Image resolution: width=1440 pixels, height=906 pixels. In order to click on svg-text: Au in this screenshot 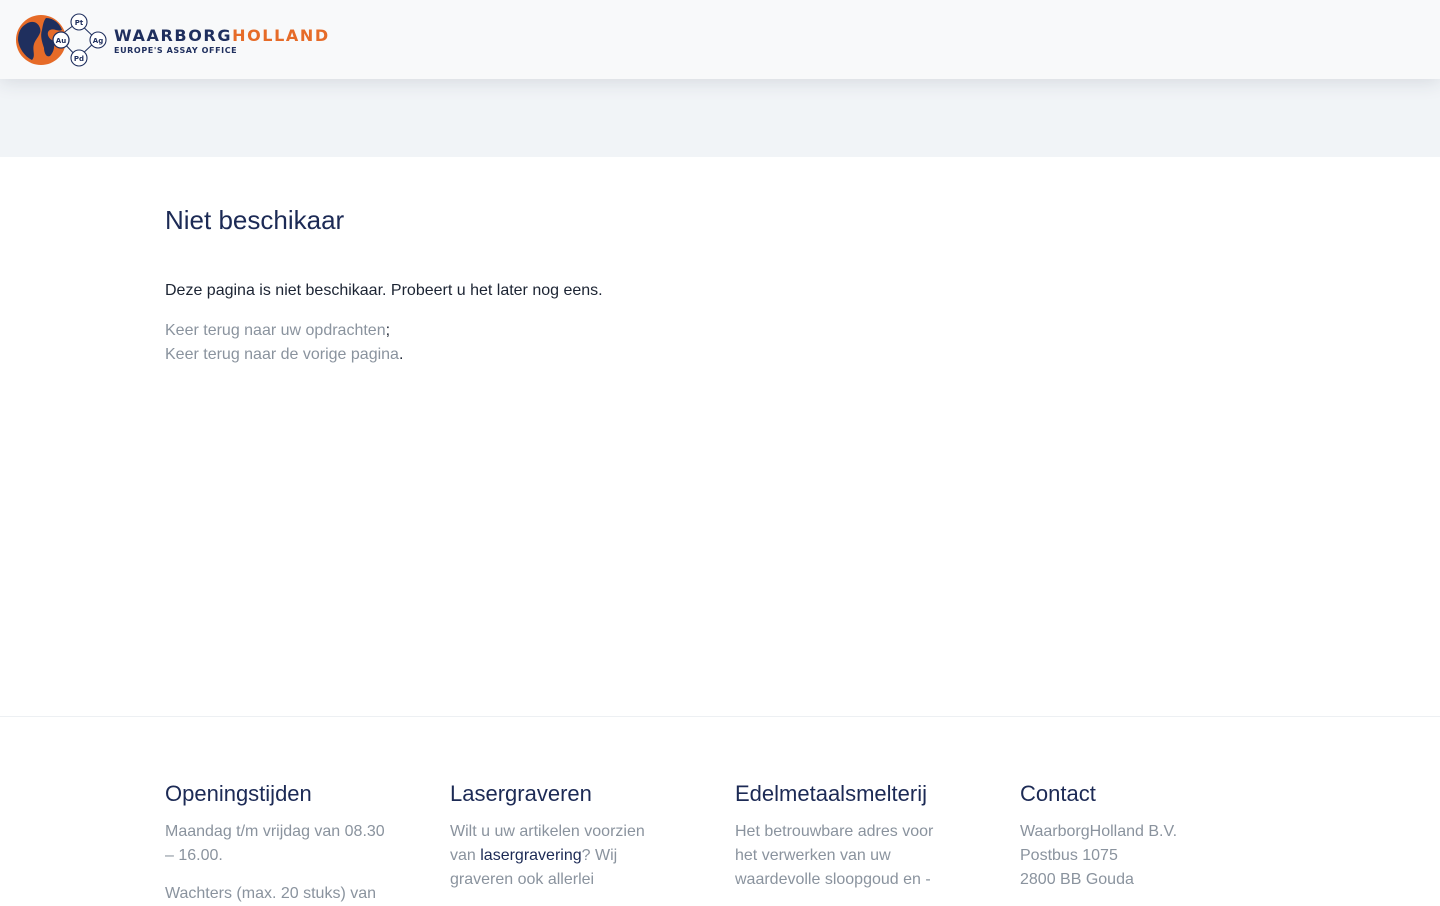, I will do `click(61, 41)`.